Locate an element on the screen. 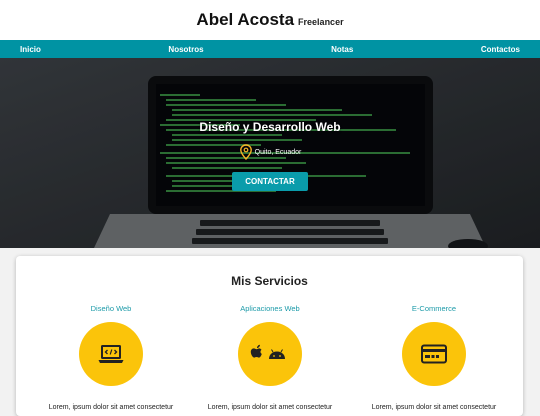 The height and width of the screenshot is (416, 540). location-text: Quito, Ecuador is located at coordinates (278, 152).